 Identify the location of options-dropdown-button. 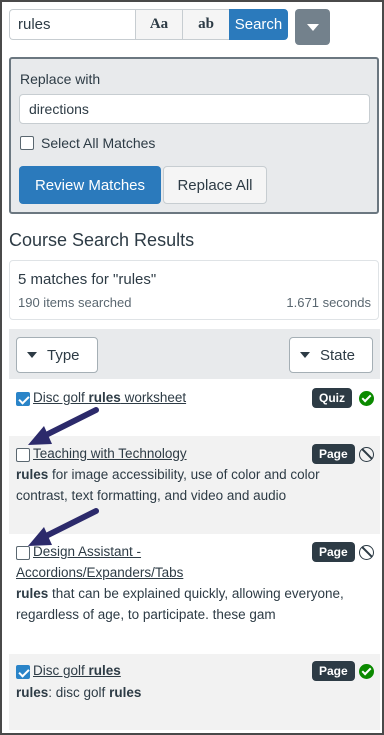
(312, 27).